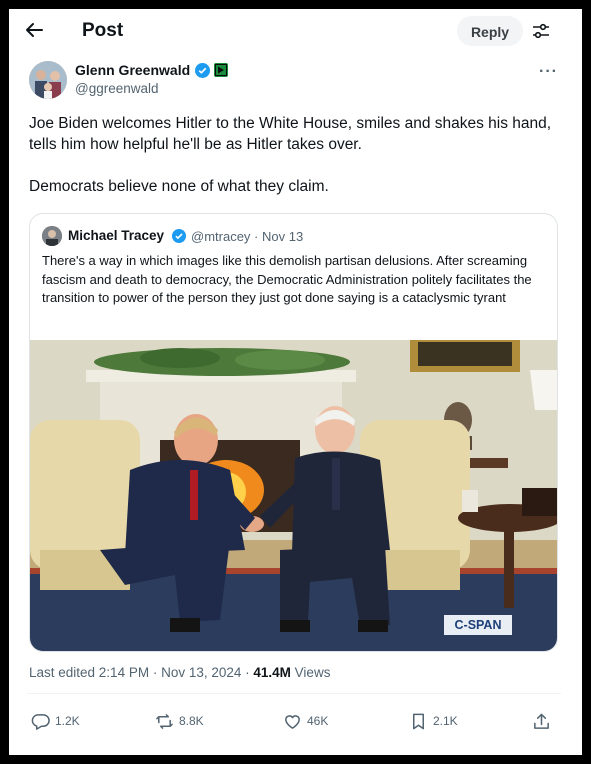 The image size is (591, 764). Describe the element at coordinates (490, 31) in the screenshot. I see `reply-button: Reply` at that location.